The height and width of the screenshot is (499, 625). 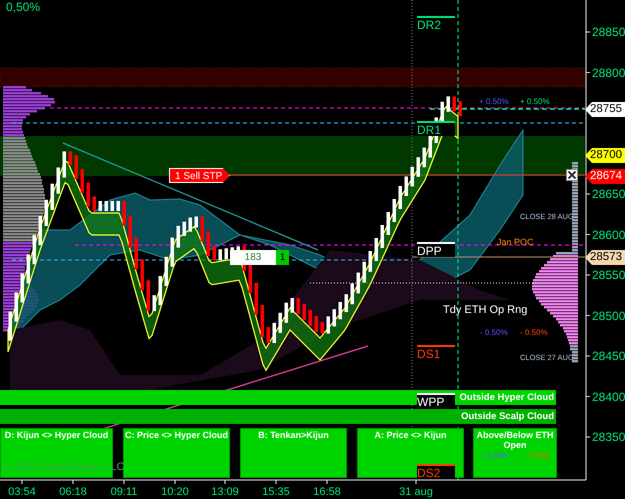 What do you see at coordinates (608, 32) in the screenshot?
I see `price-tick-label: 28850` at bounding box center [608, 32].